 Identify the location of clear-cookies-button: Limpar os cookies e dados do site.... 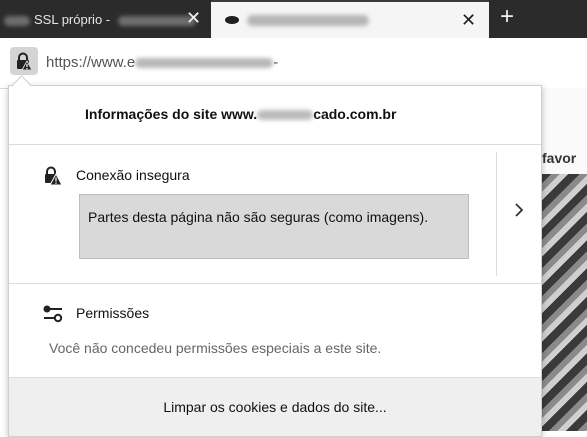
(275, 407).